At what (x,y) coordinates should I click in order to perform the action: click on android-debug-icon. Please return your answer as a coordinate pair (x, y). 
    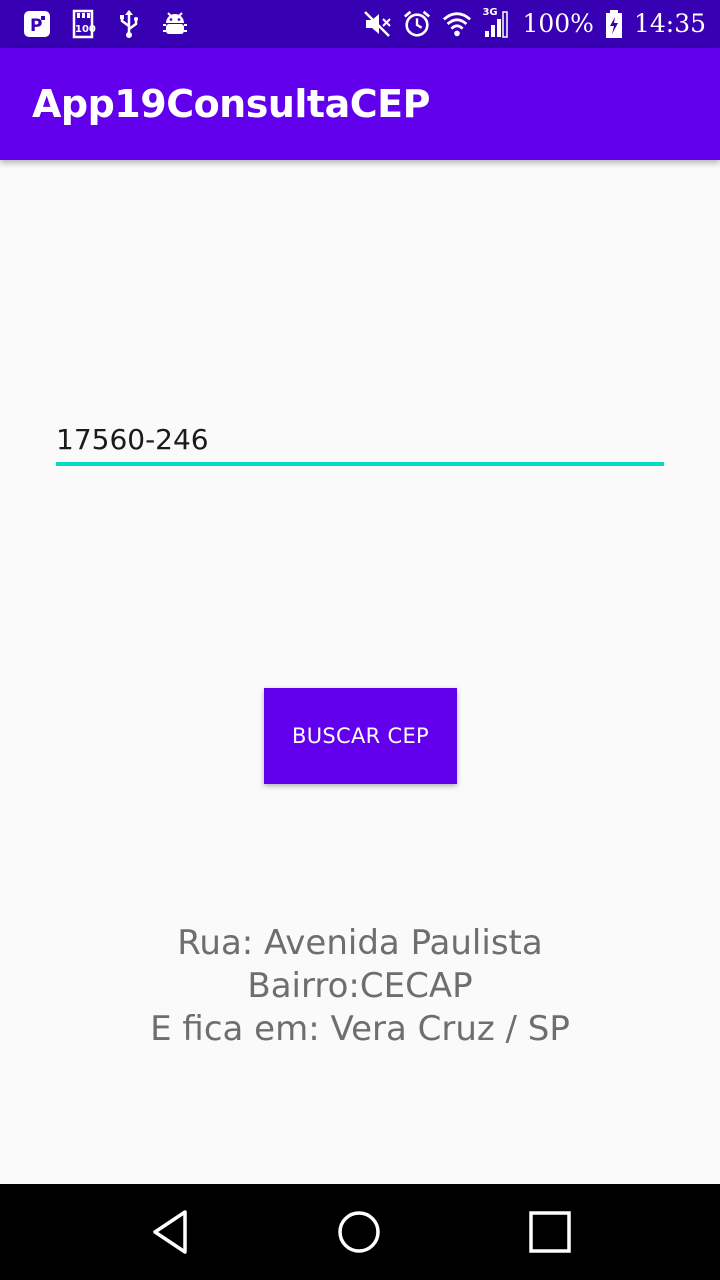
    Looking at the image, I should click on (175, 24).